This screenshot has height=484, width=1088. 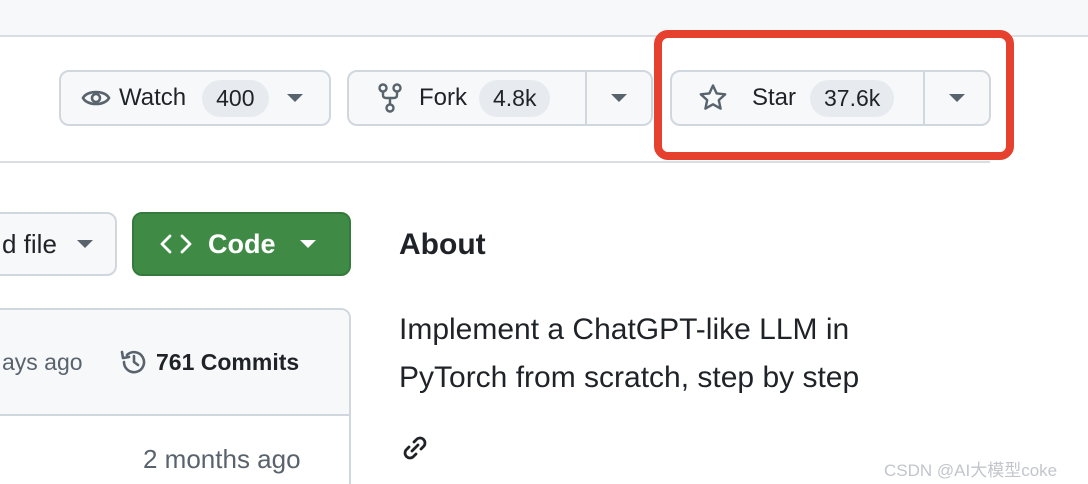 What do you see at coordinates (176, 244) in the screenshot?
I see `code-icon` at bounding box center [176, 244].